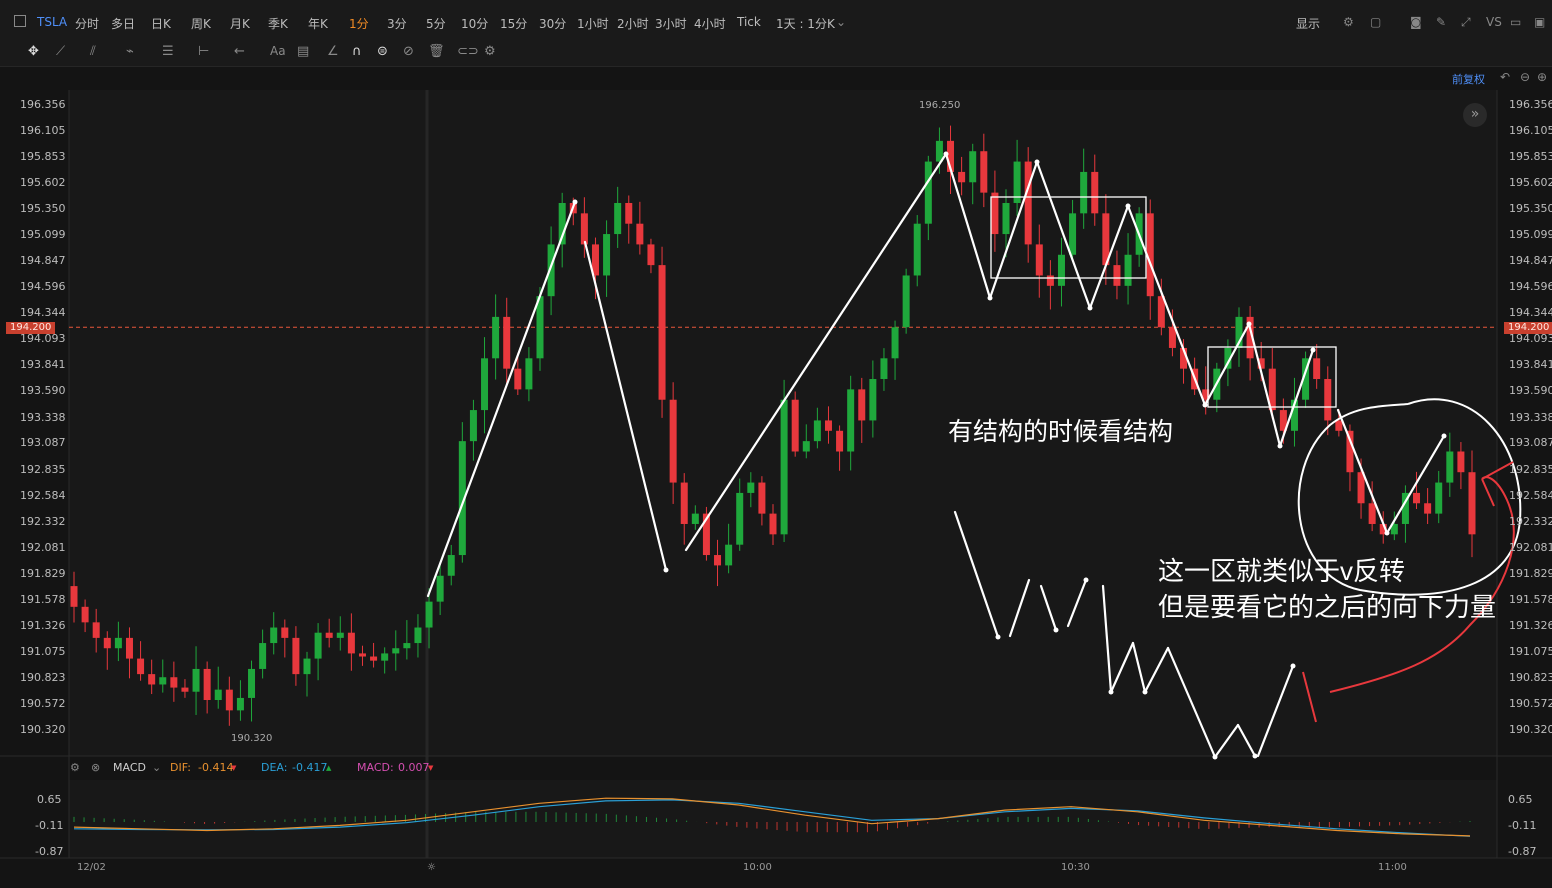 This screenshot has height=888, width=1552. I want to click on price-tick: 195.602, so click(43, 183).